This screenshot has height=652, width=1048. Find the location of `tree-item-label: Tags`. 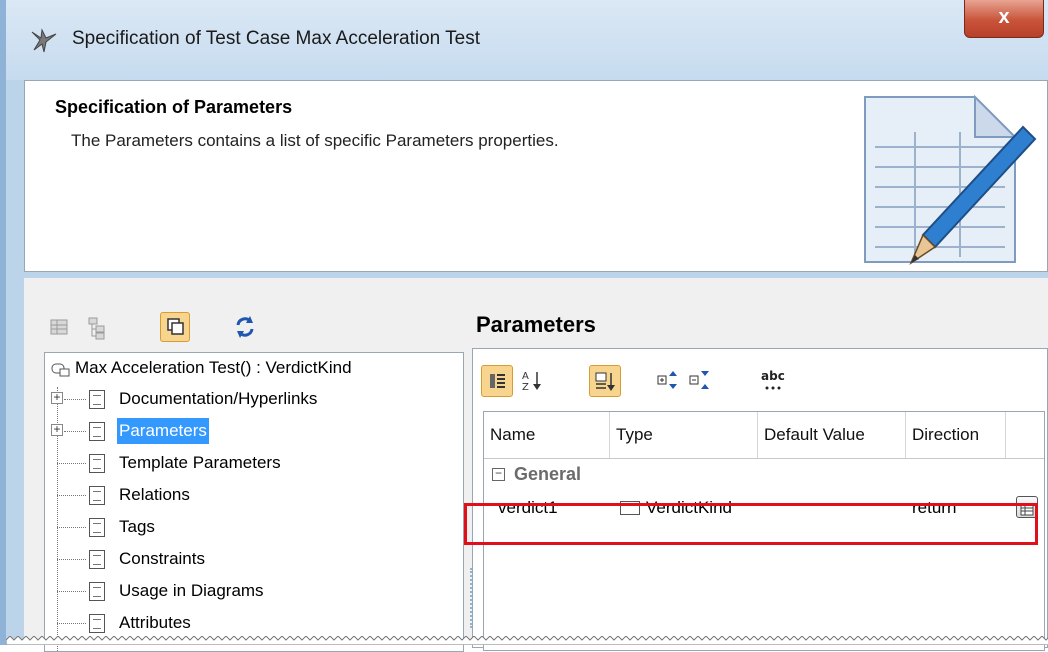

tree-item-label: Tags is located at coordinates (137, 526).